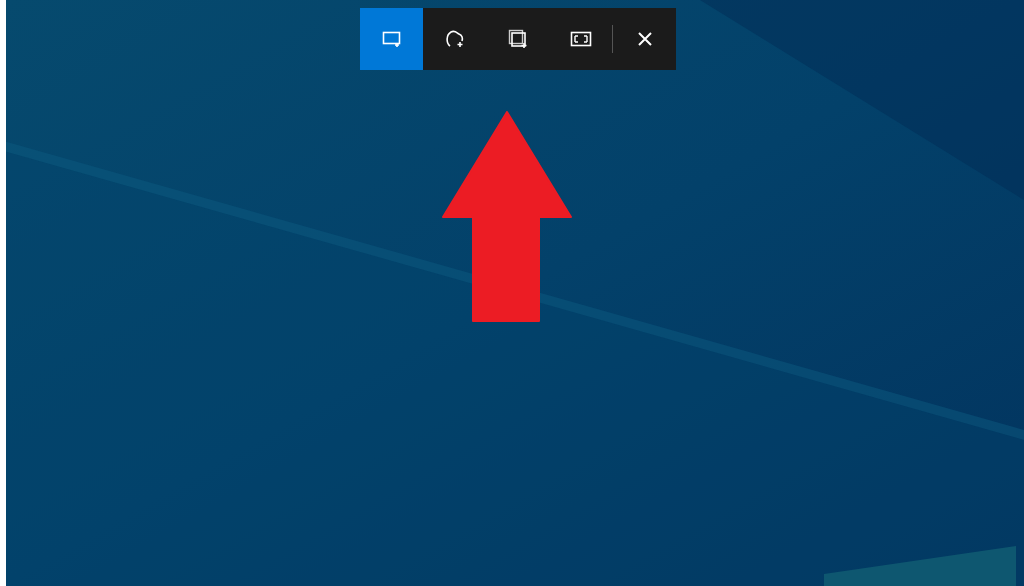 The image size is (1024, 586). What do you see at coordinates (580, 39) in the screenshot?
I see `fullscreen-snip-icon` at bounding box center [580, 39].